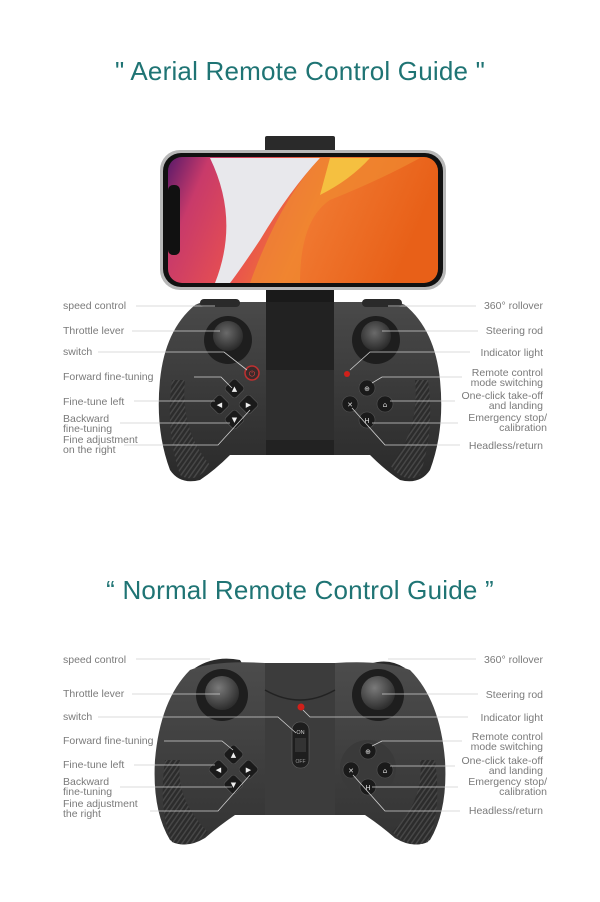  What do you see at coordinates (222, 693) in the screenshot?
I see `throttle-stick` at bounding box center [222, 693].